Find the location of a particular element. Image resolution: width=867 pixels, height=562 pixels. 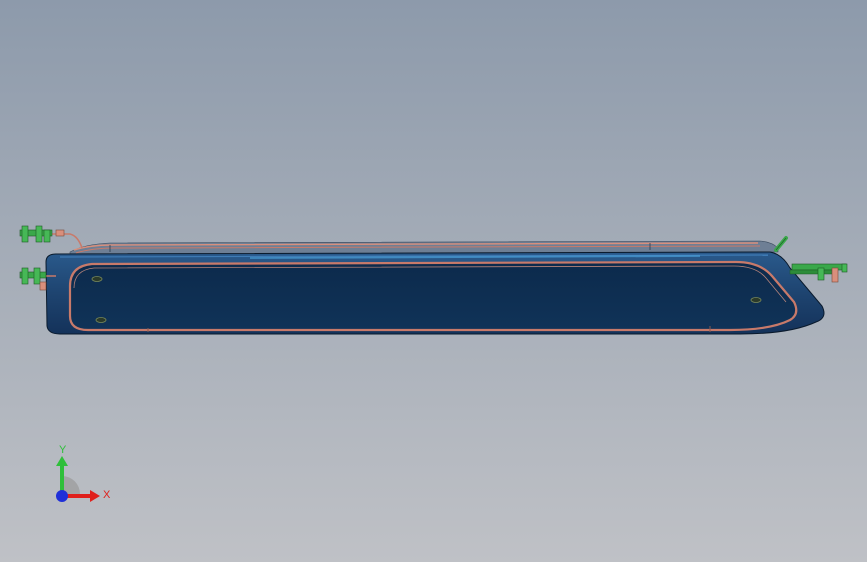

y-axis-label: Y is located at coordinates (63, 450).